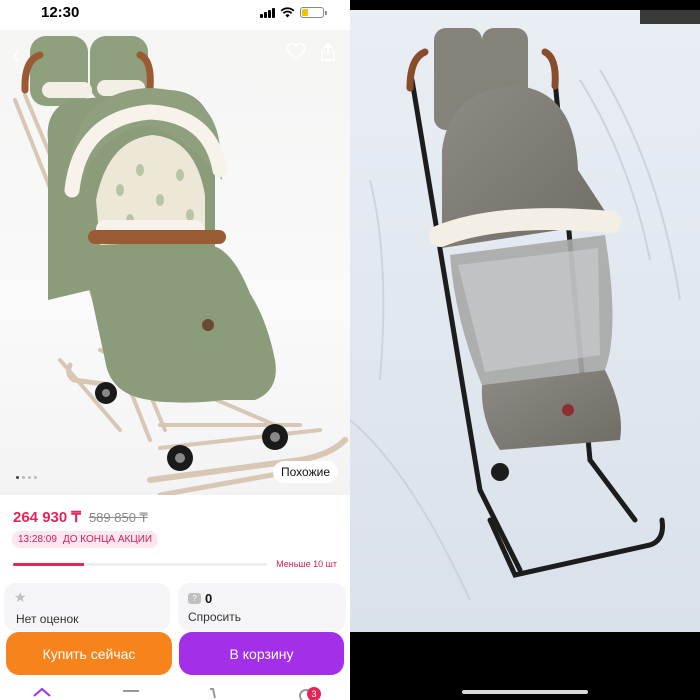  Describe the element at coordinates (209, 598) in the screenshot. I see `questions-count: 0` at that location.